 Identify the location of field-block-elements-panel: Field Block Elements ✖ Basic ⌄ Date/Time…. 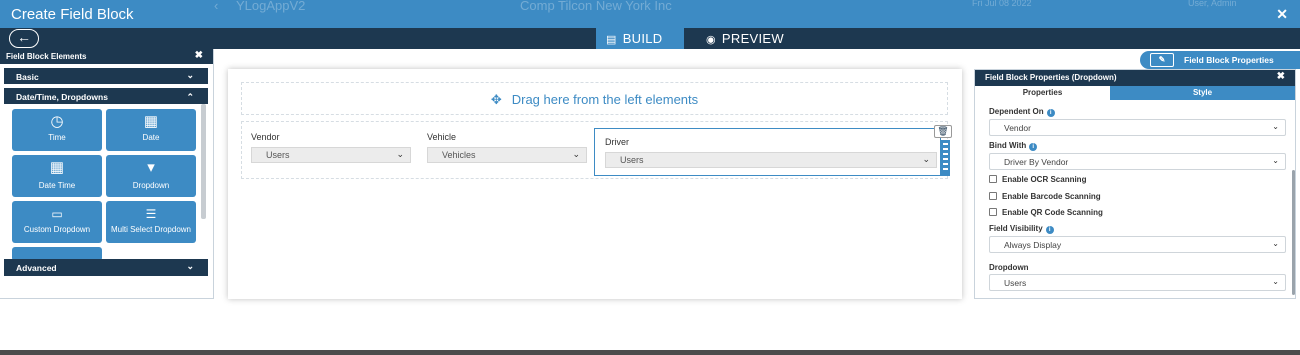
(107, 174).